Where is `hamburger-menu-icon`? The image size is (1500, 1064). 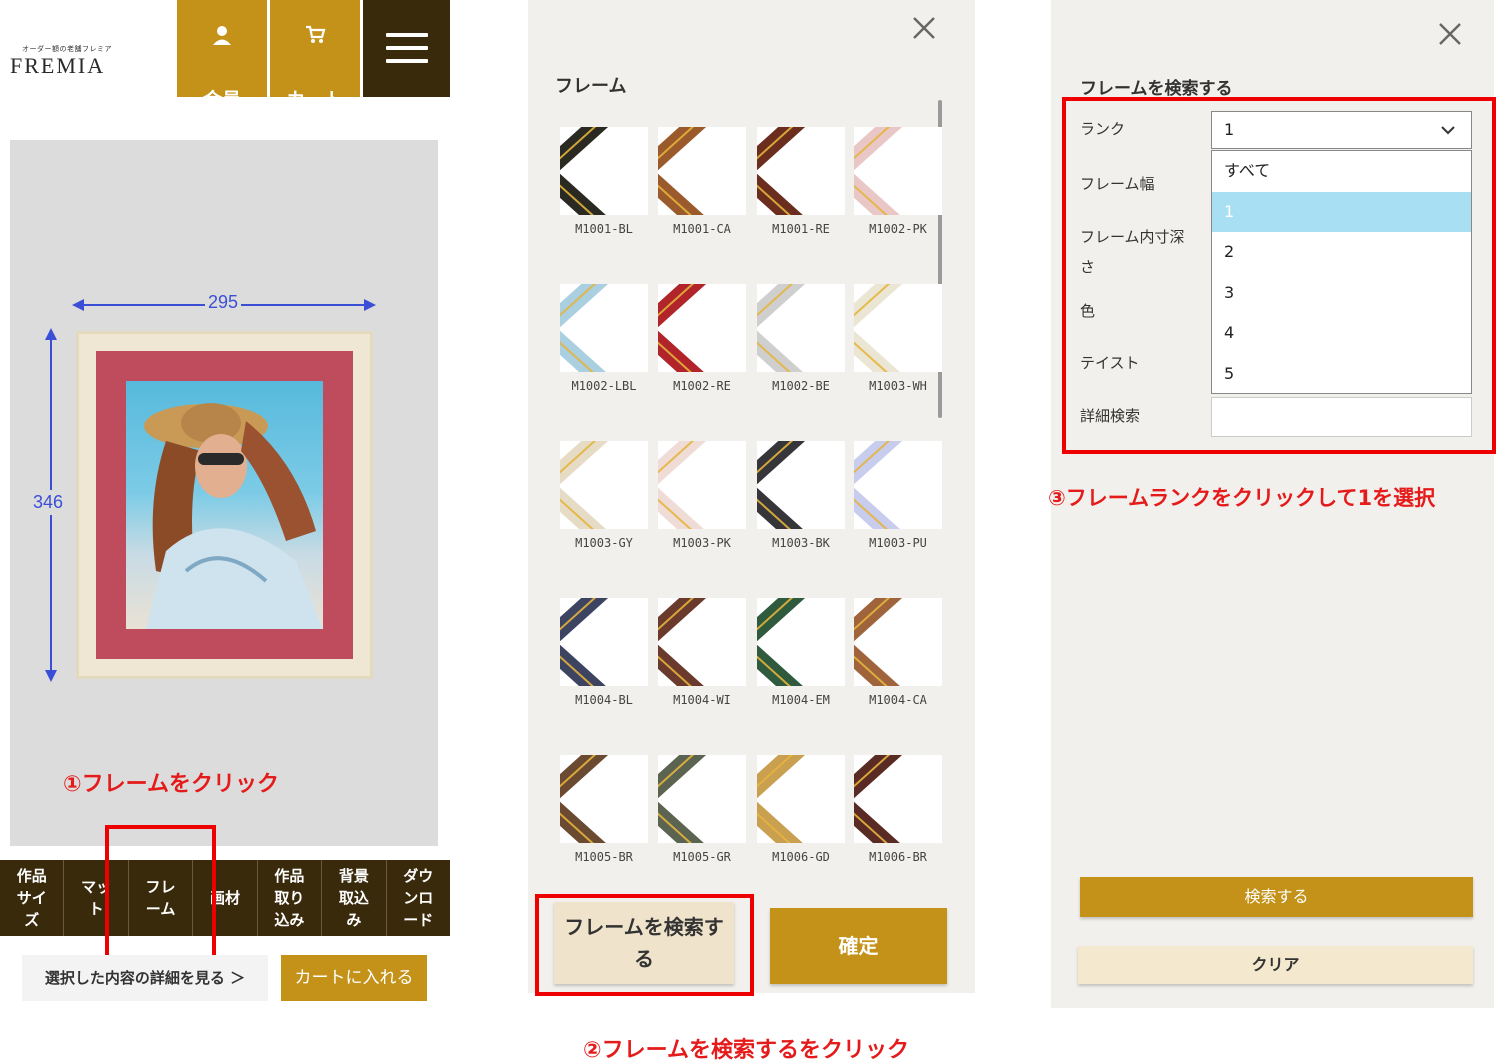
hamburger-menu-icon is located at coordinates (407, 35).